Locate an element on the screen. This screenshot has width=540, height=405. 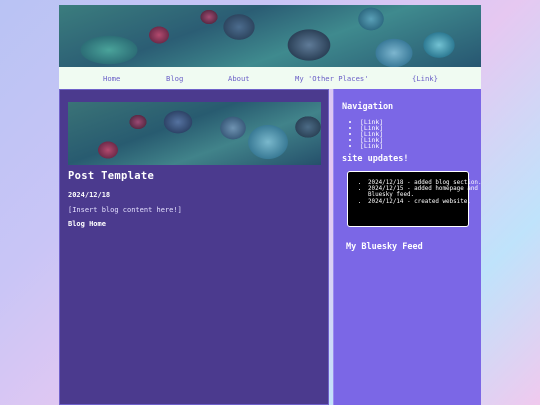
nav-link-about: About is located at coordinates (239, 78).